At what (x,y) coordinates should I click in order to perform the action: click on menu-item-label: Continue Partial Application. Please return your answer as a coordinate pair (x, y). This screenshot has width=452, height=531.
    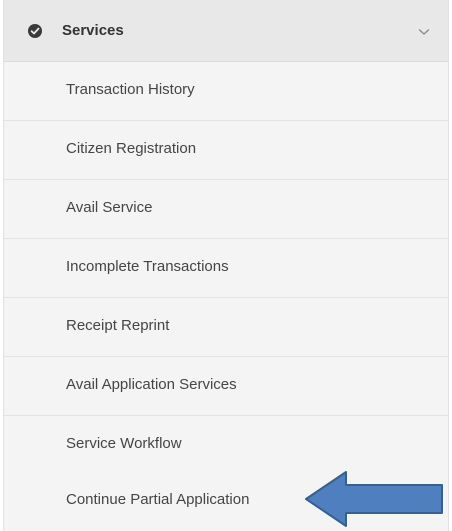
    Looking at the image, I should click on (158, 499).